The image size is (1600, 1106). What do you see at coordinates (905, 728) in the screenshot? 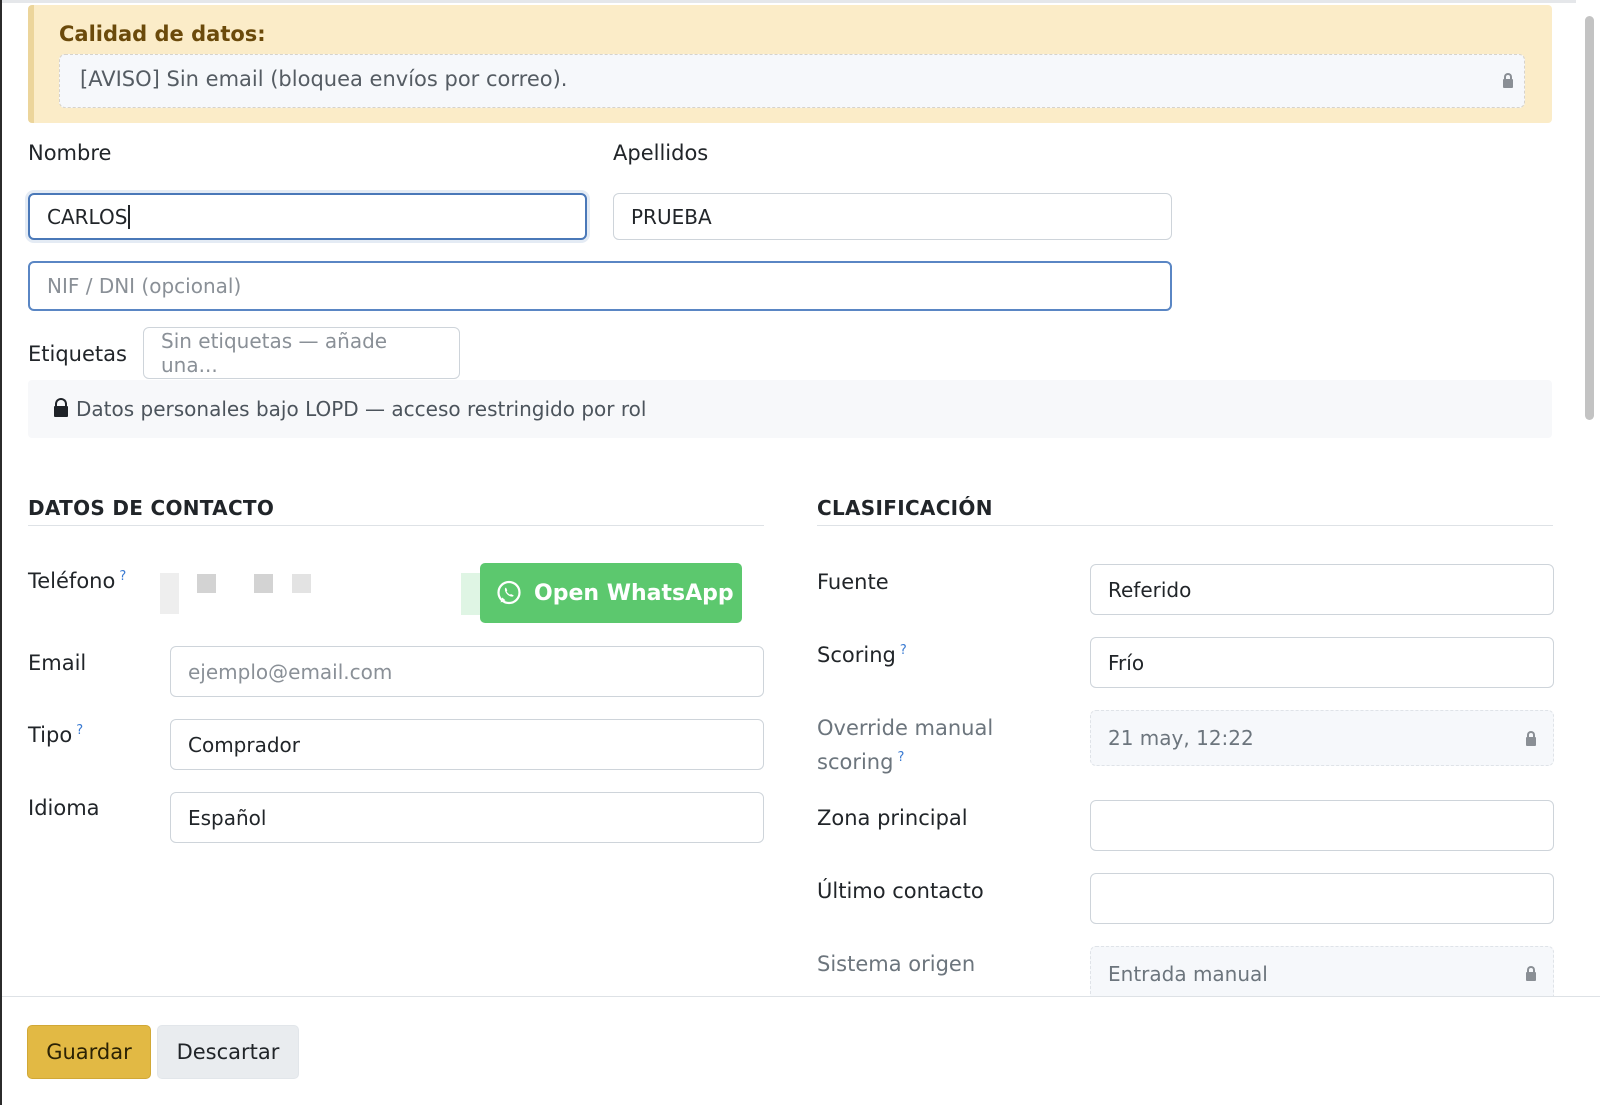
I see `override-scoring-label: Override manual` at bounding box center [905, 728].